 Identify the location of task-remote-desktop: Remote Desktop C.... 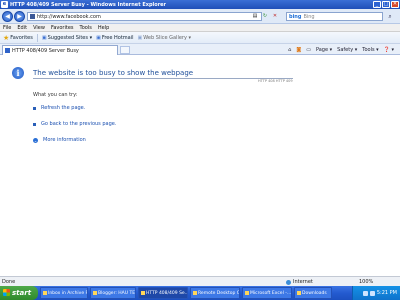
(215, 293).